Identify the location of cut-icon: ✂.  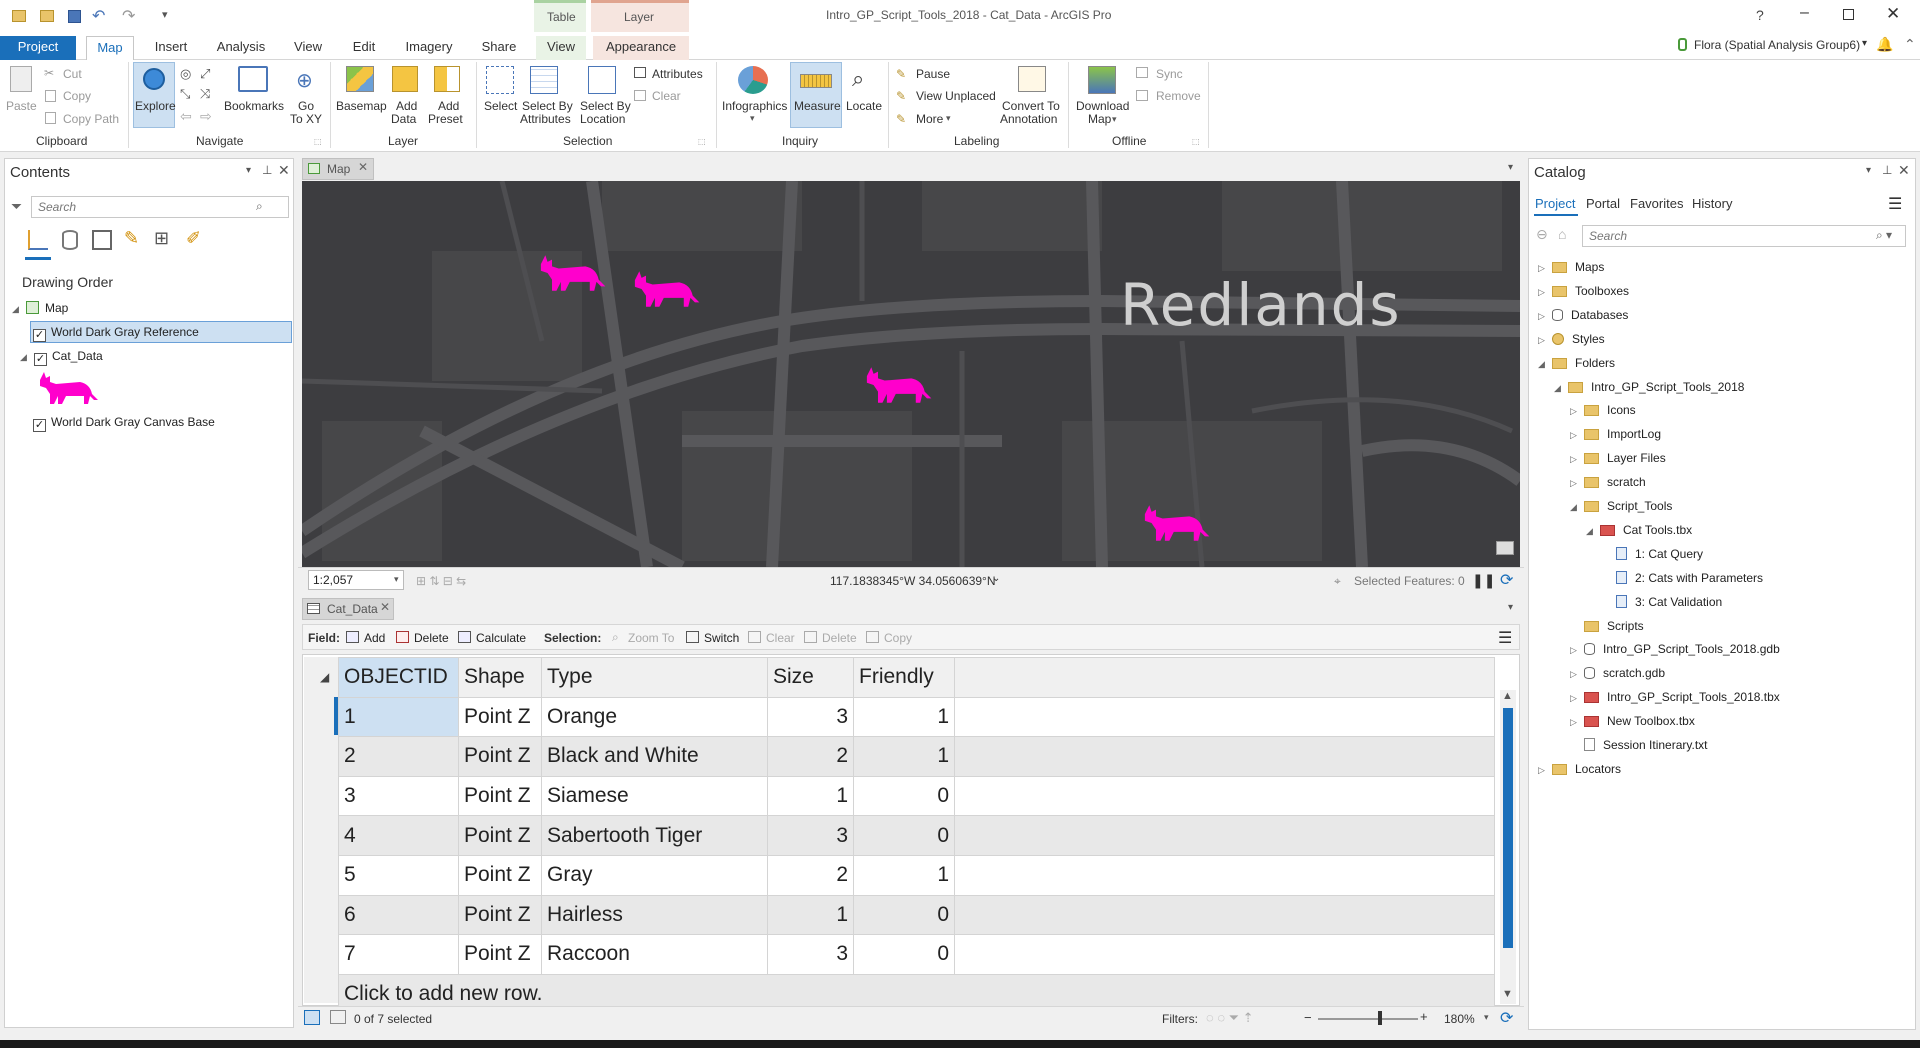
(49, 73).